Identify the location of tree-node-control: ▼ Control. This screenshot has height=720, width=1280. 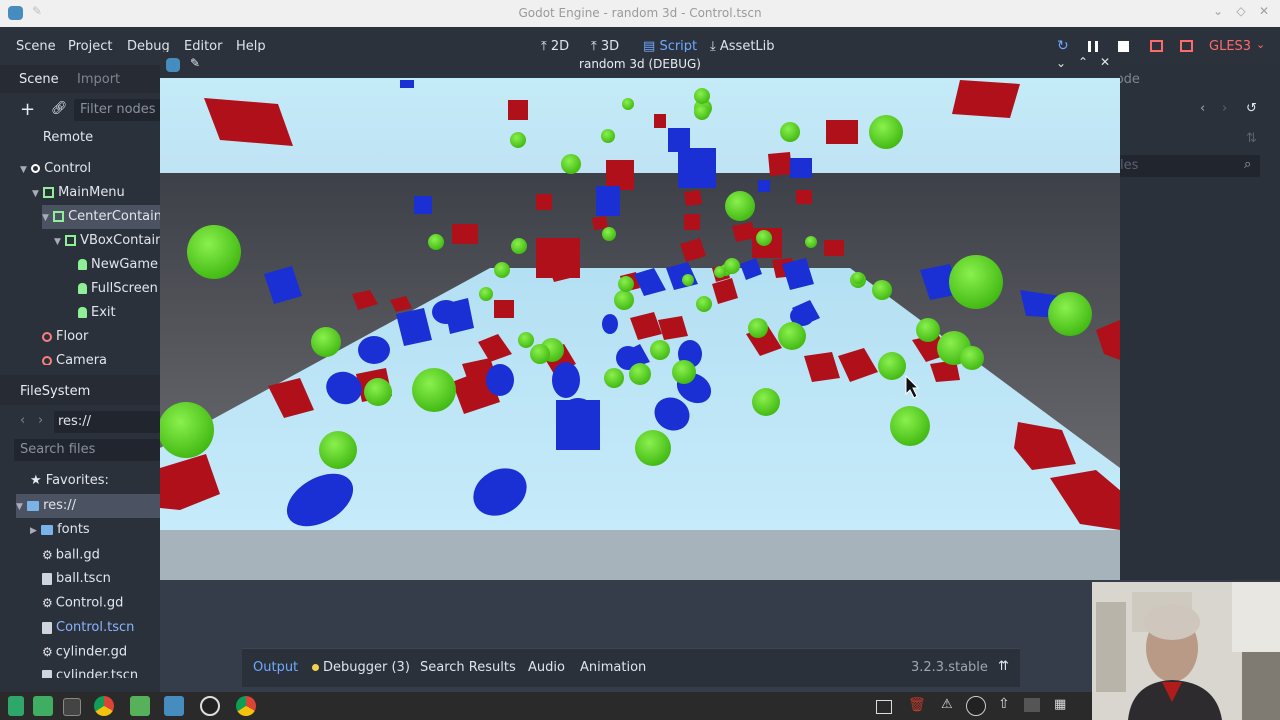
(55, 169).